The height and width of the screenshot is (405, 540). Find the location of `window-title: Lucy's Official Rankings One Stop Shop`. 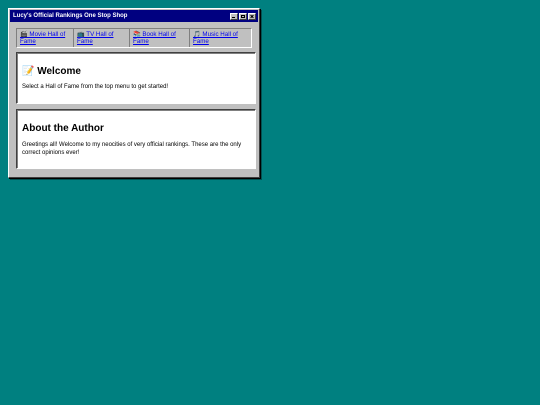

window-title: Lucy's Official Rankings One Stop Shop is located at coordinates (70, 16).